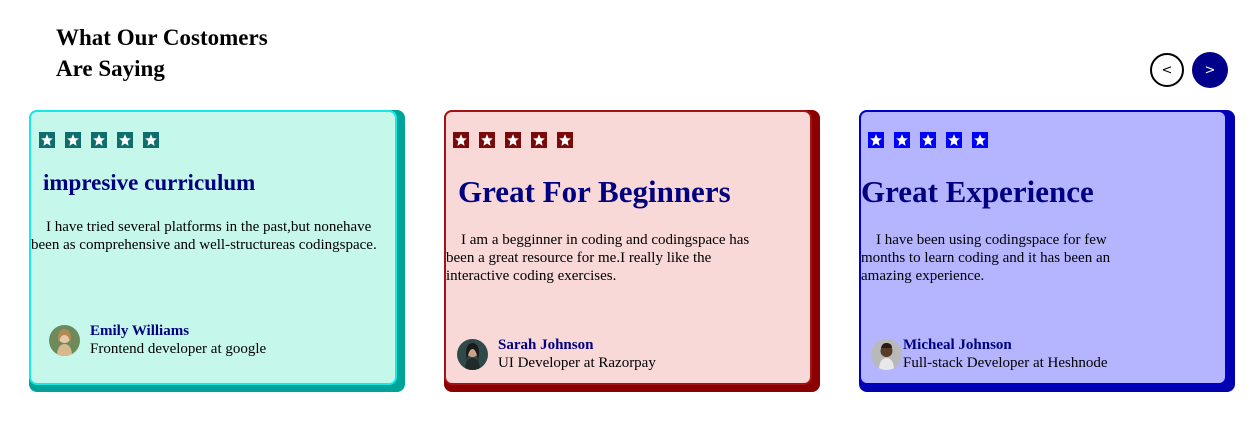  Describe the element at coordinates (1167, 70) in the screenshot. I see `previous-button: <` at that location.